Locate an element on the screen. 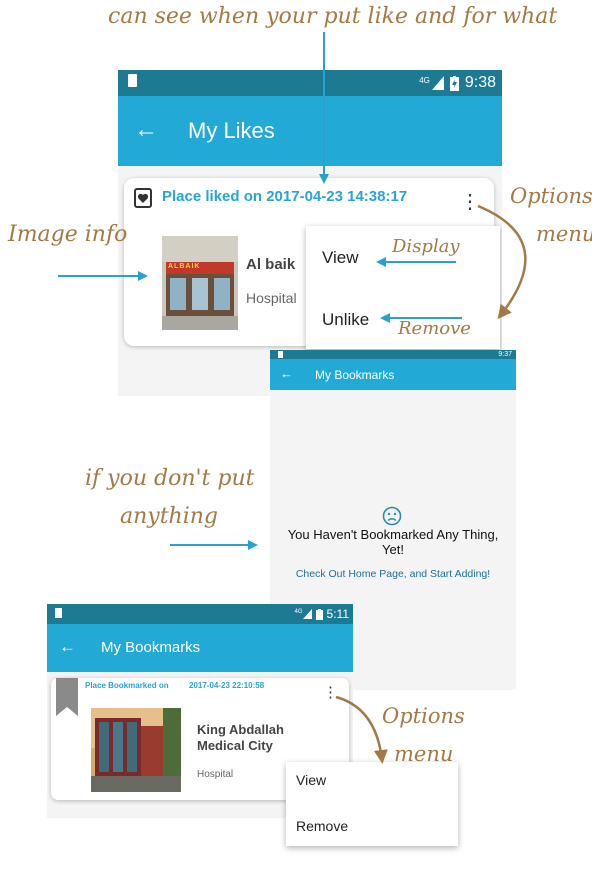  annotation-top: can see when your put like and for what is located at coordinates (333, 16).